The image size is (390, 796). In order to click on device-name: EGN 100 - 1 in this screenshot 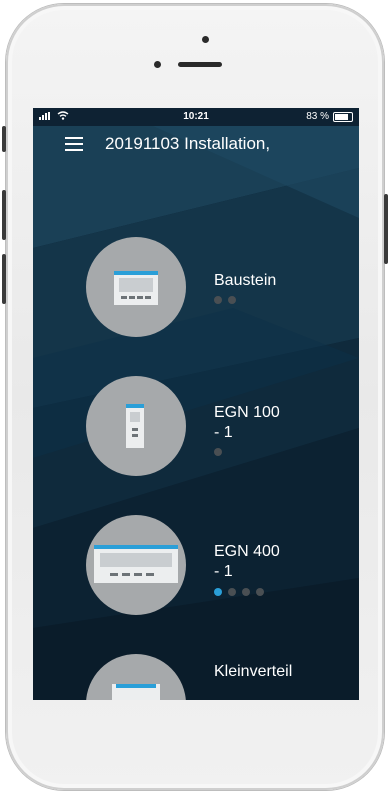, I will do `click(247, 423)`.